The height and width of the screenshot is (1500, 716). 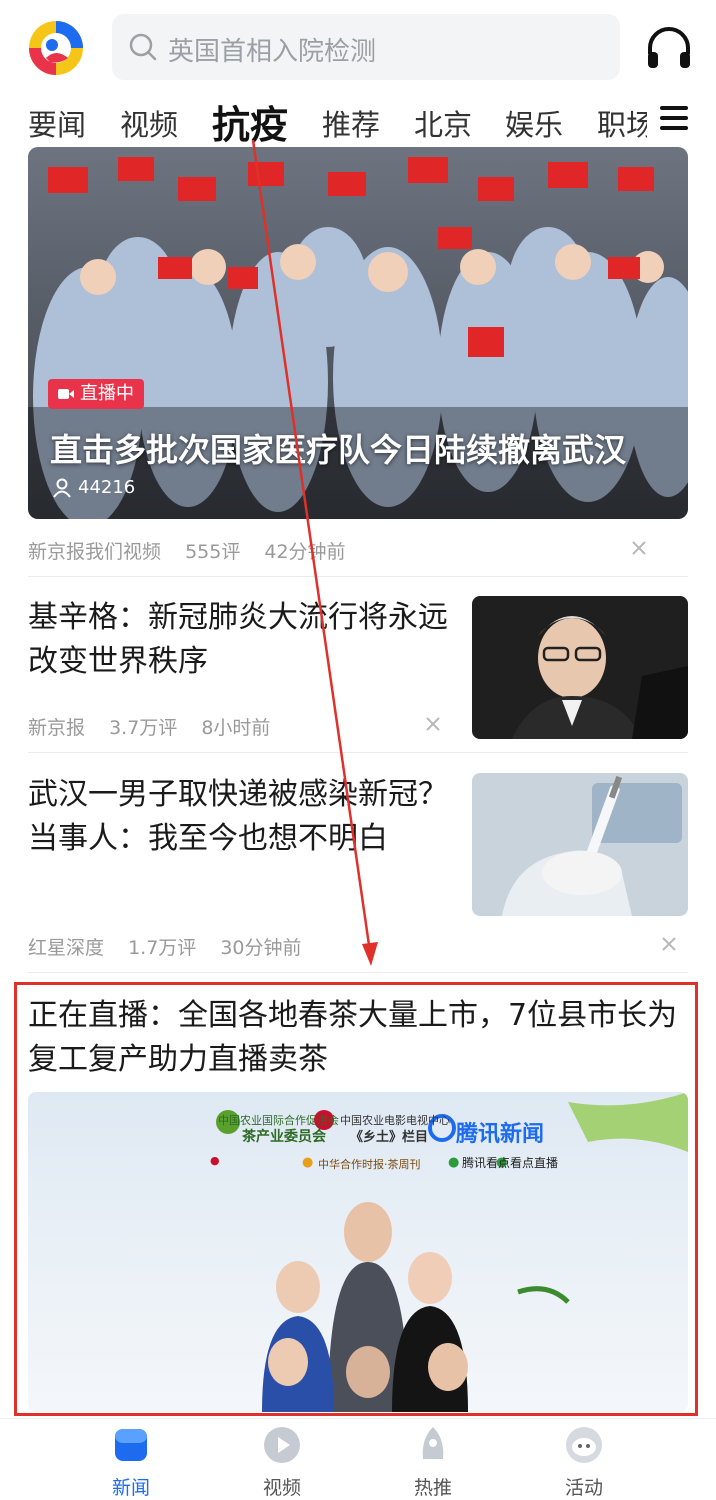 I want to click on rocket-icon, so click(x=433, y=1443).